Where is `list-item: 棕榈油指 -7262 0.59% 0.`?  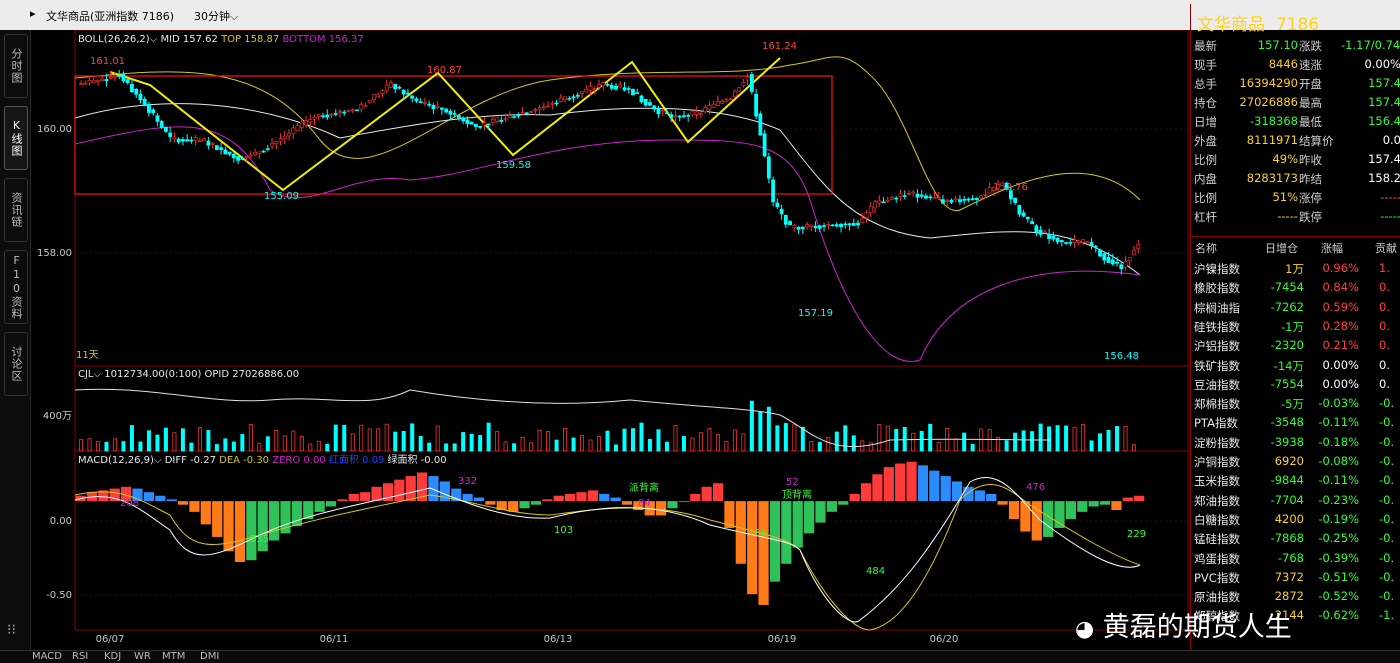
list-item: 棕榈油指 -7262 0.59% 0. is located at coordinates (1295, 307).